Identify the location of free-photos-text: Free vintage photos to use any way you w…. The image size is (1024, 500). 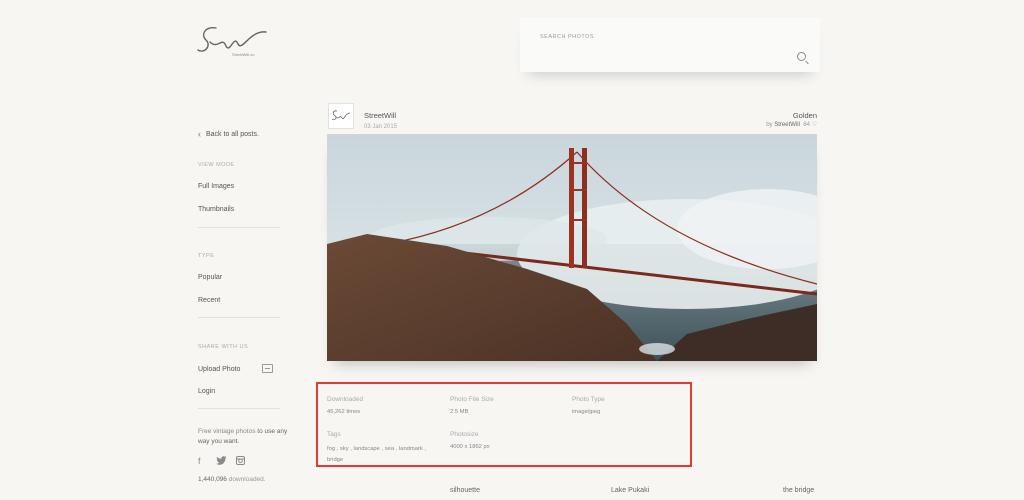
(243, 437).